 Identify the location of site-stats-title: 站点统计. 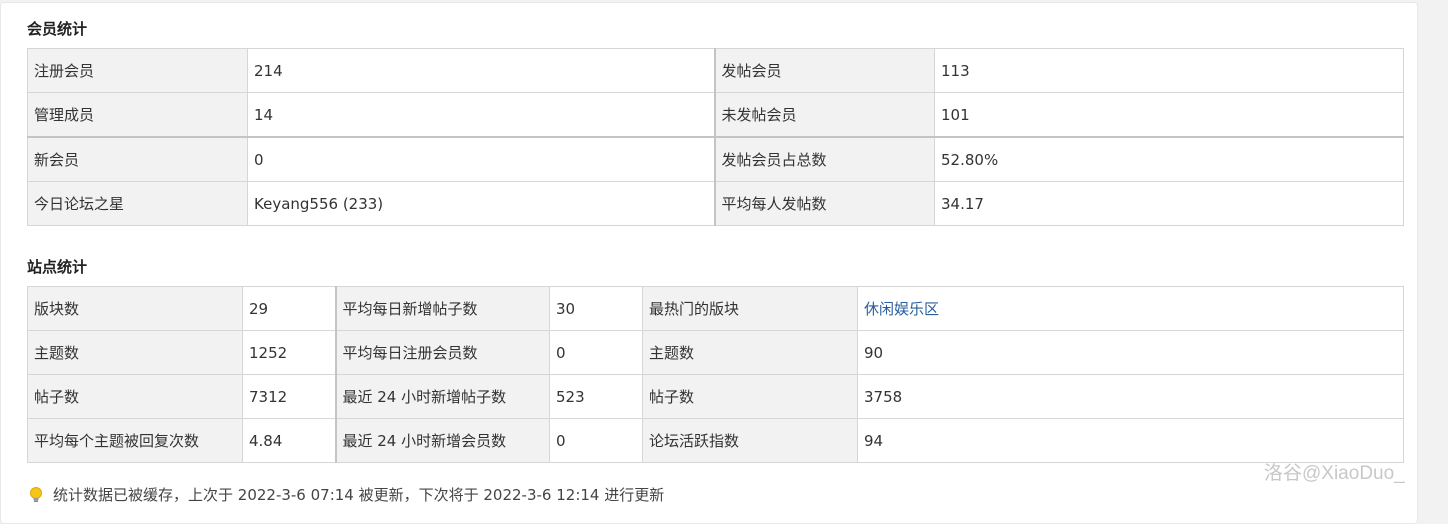
(57, 267).